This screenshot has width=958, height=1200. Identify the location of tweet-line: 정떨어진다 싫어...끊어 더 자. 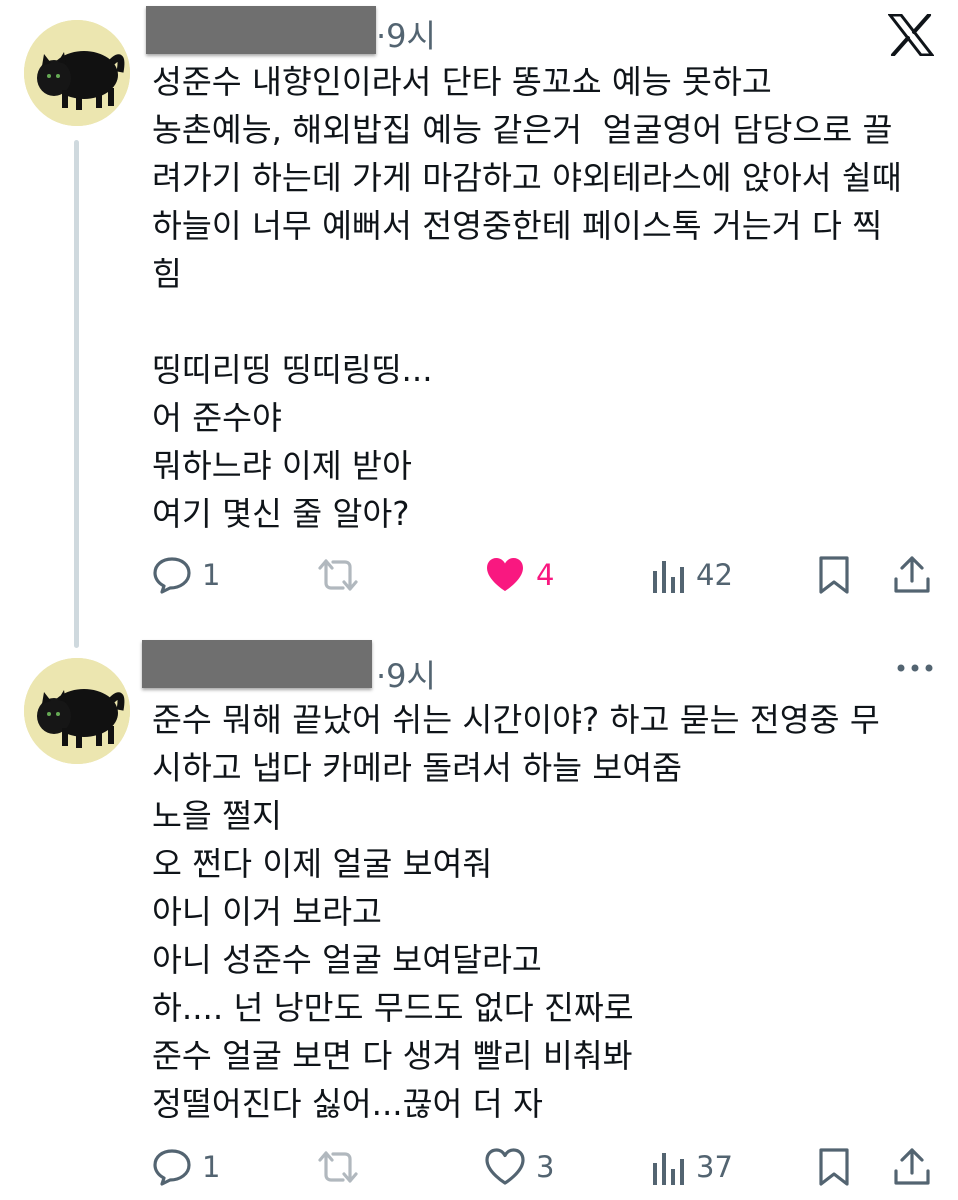
(347, 1104).